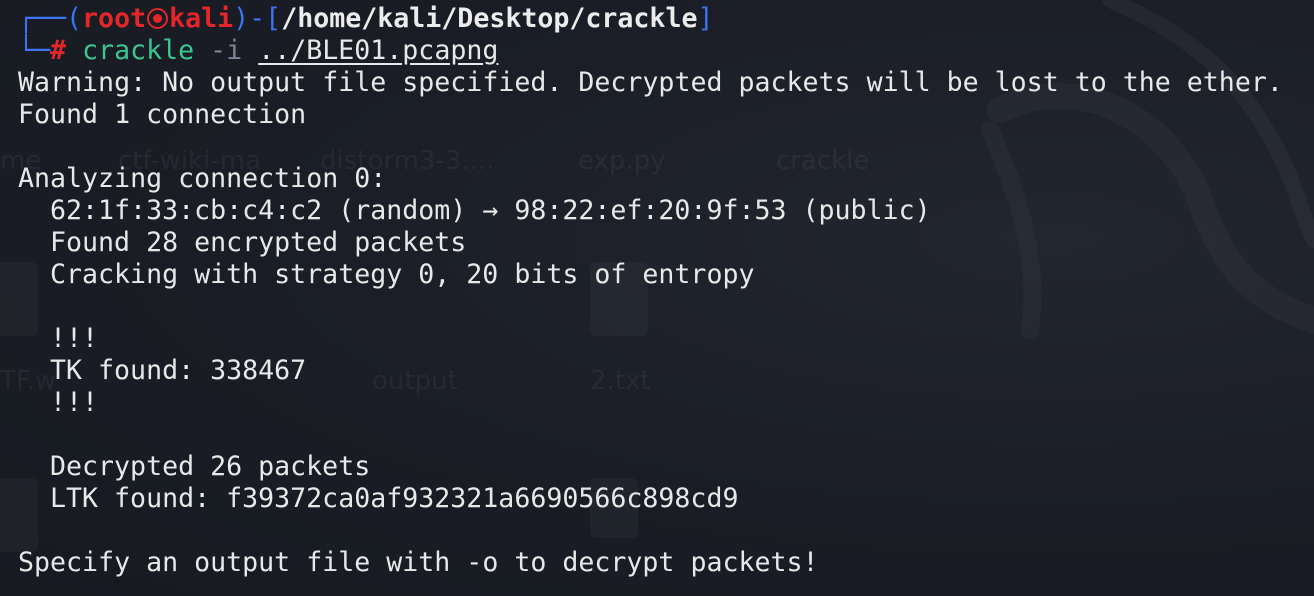  I want to click on output-bang-close: !!!, so click(74, 402).